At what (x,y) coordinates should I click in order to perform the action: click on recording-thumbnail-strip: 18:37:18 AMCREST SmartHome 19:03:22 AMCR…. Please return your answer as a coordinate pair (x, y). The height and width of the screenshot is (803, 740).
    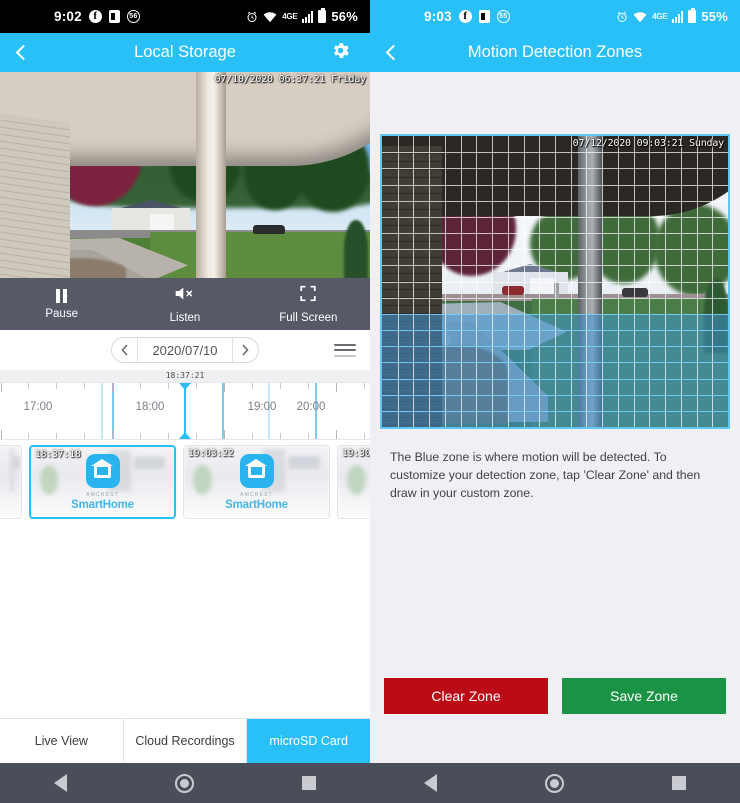
    Looking at the image, I should click on (185, 482).